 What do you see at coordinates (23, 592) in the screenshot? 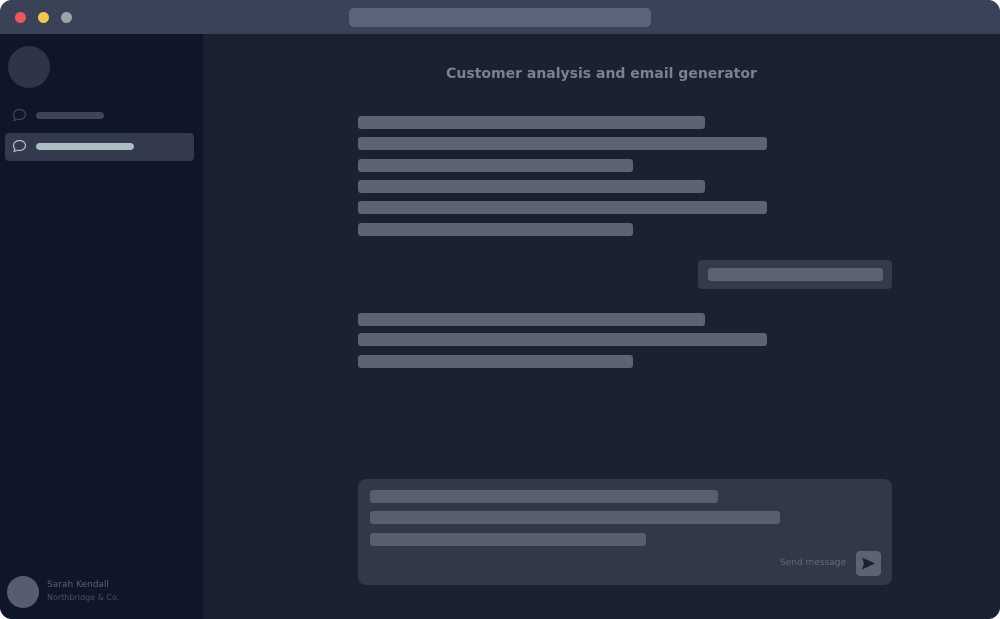
I see `user-avatar` at bounding box center [23, 592].